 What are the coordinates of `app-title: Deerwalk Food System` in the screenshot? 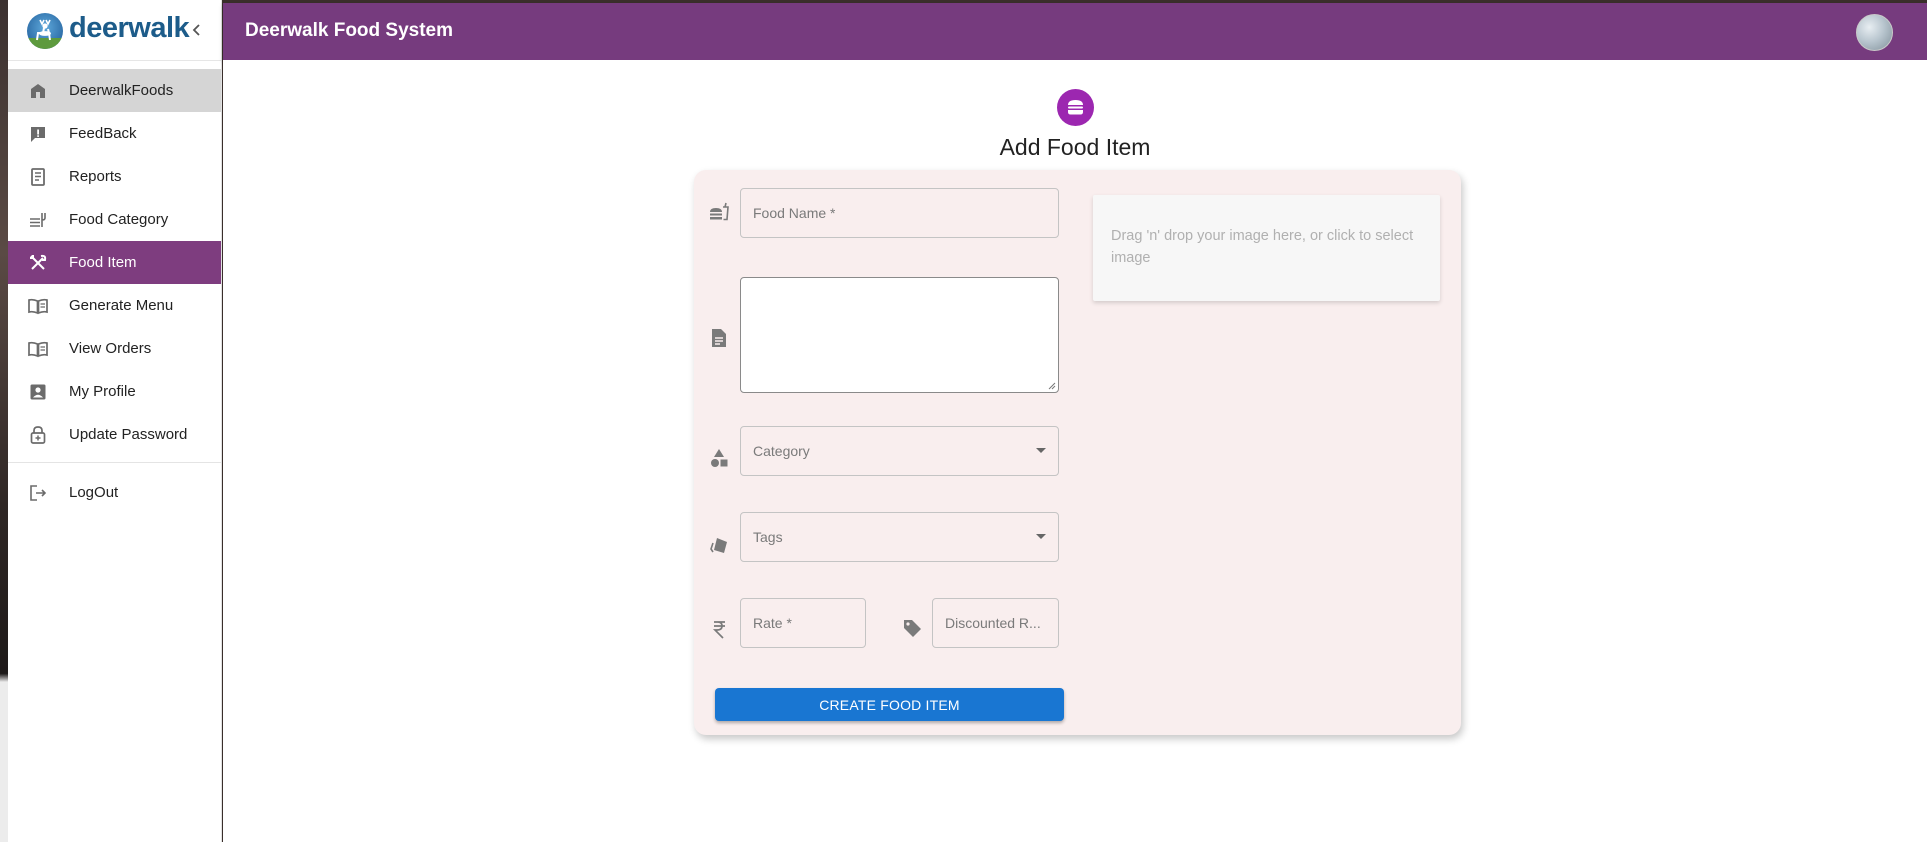 It's located at (349, 30).